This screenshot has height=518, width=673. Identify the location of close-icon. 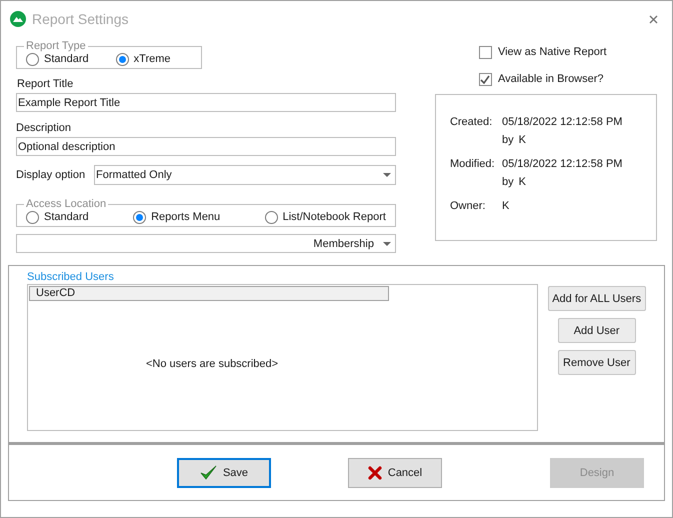
(653, 19).